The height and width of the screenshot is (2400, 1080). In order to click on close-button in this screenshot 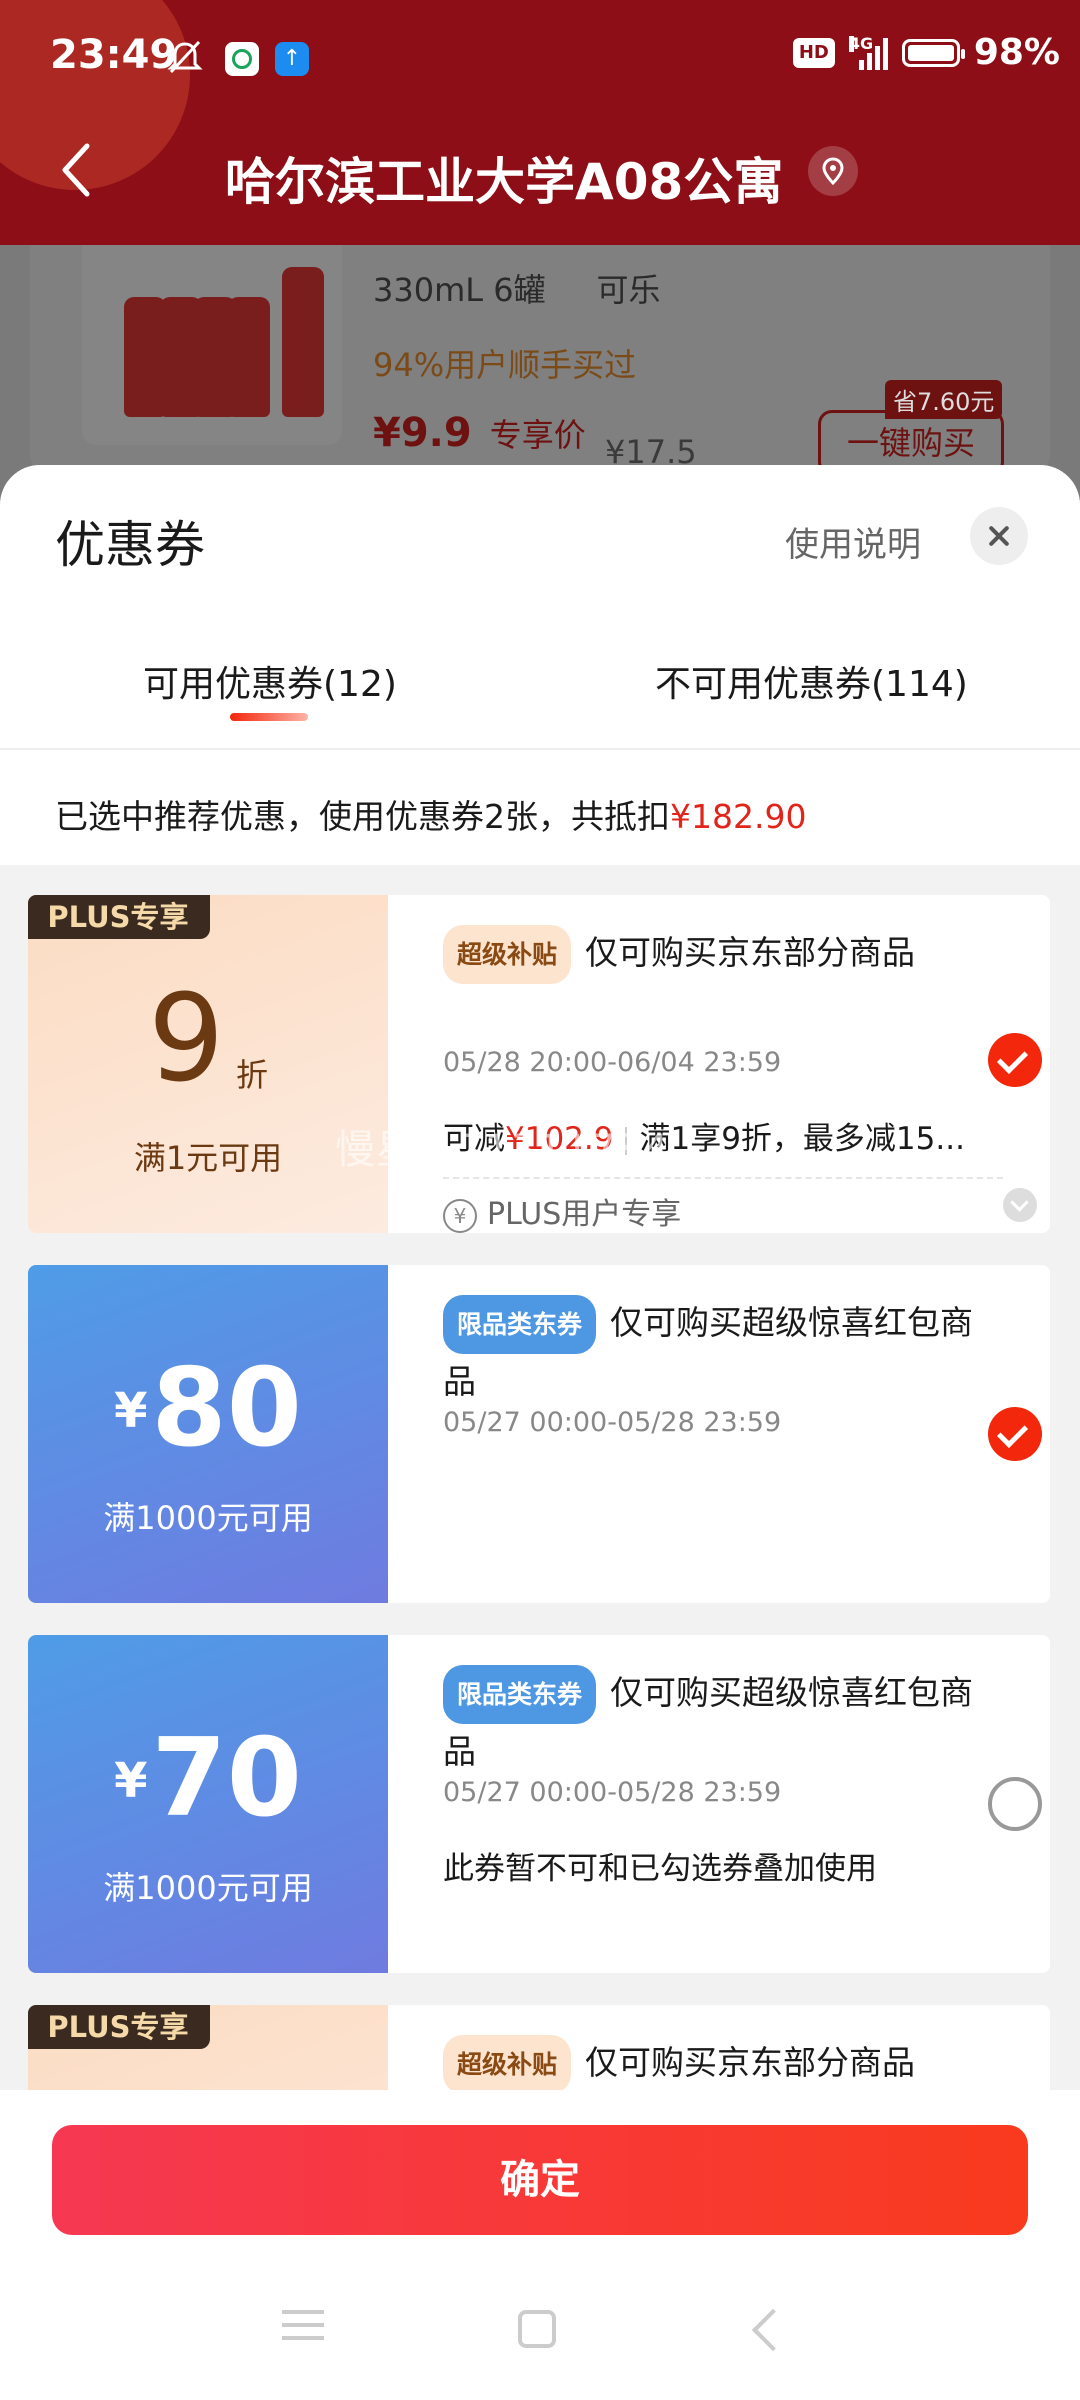, I will do `click(999, 536)`.